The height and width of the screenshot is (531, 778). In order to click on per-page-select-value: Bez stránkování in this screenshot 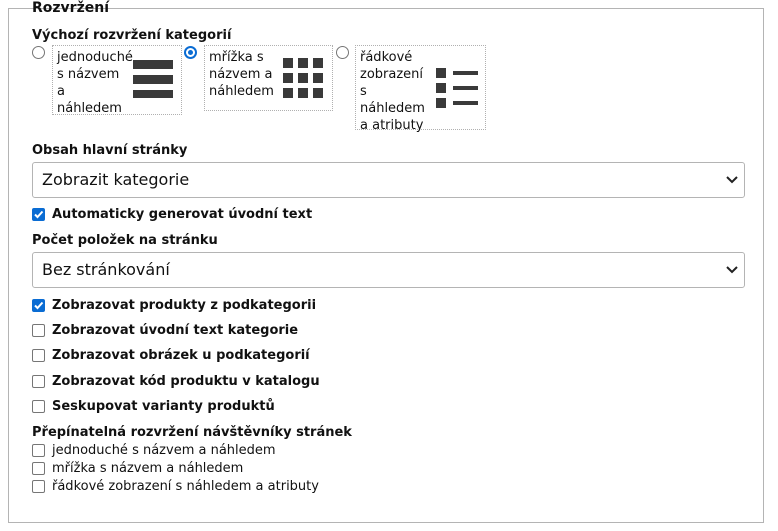, I will do `click(106, 269)`.